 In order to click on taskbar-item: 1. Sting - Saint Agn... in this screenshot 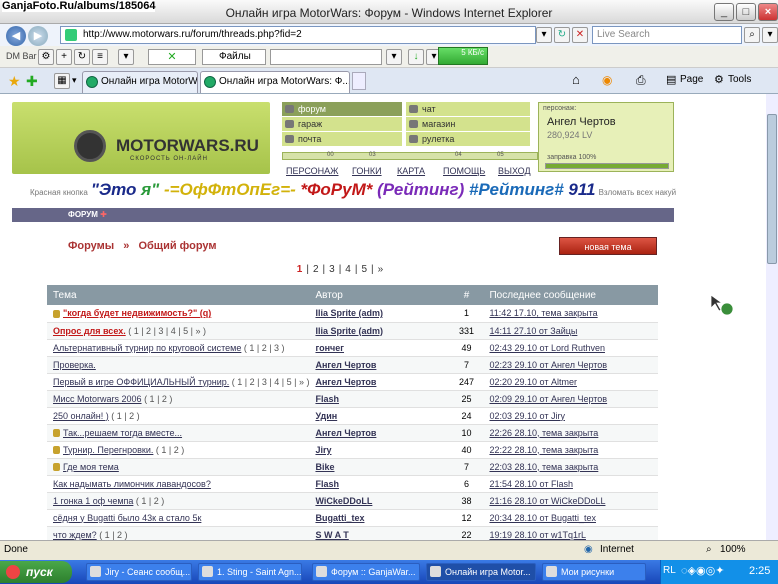, I will do `click(250, 572)`.